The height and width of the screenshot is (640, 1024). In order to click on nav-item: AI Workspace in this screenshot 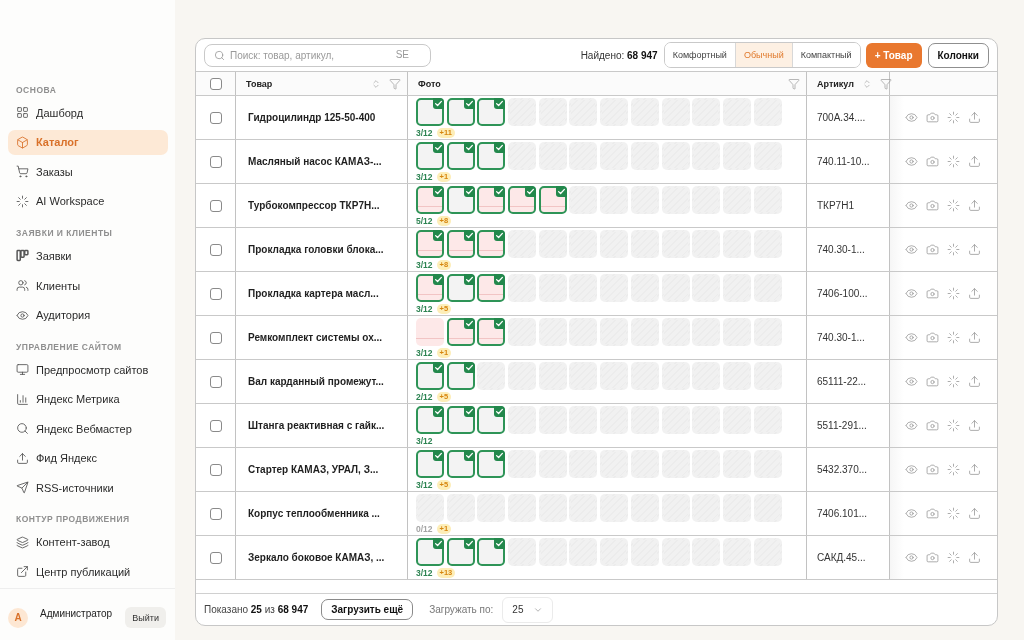, I will do `click(88, 201)`.